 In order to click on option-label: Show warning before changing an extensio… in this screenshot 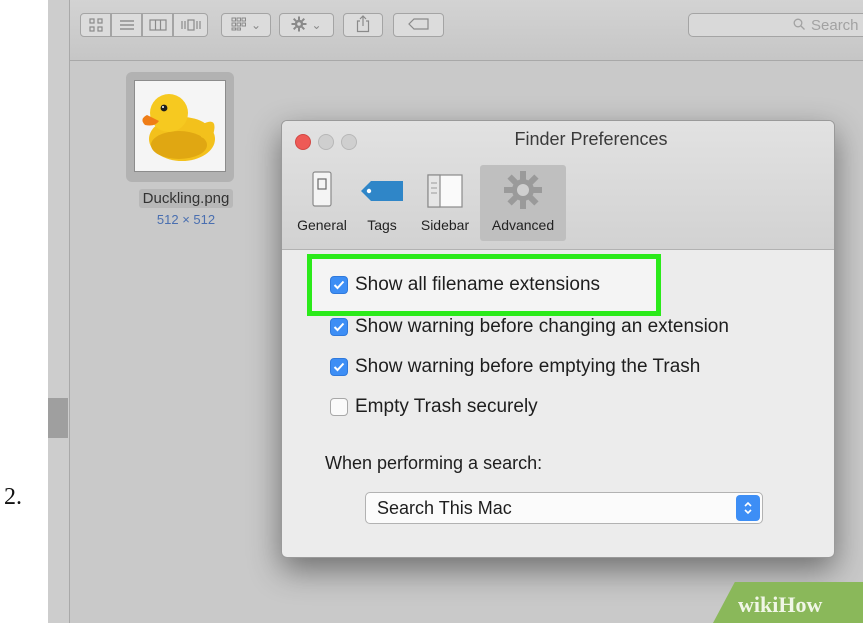, I will do `click(542, 326)`.